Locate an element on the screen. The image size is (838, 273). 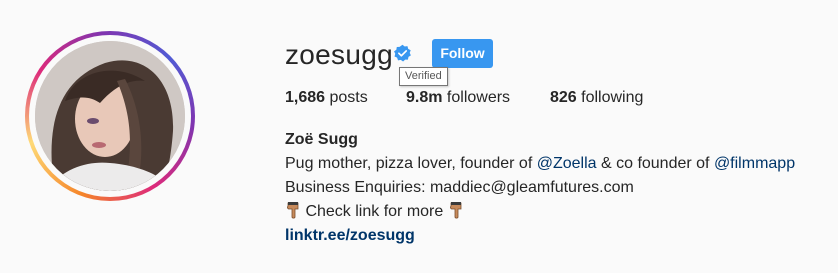
posts-stat: 1,686 posts is located at coordinates (326, 98).